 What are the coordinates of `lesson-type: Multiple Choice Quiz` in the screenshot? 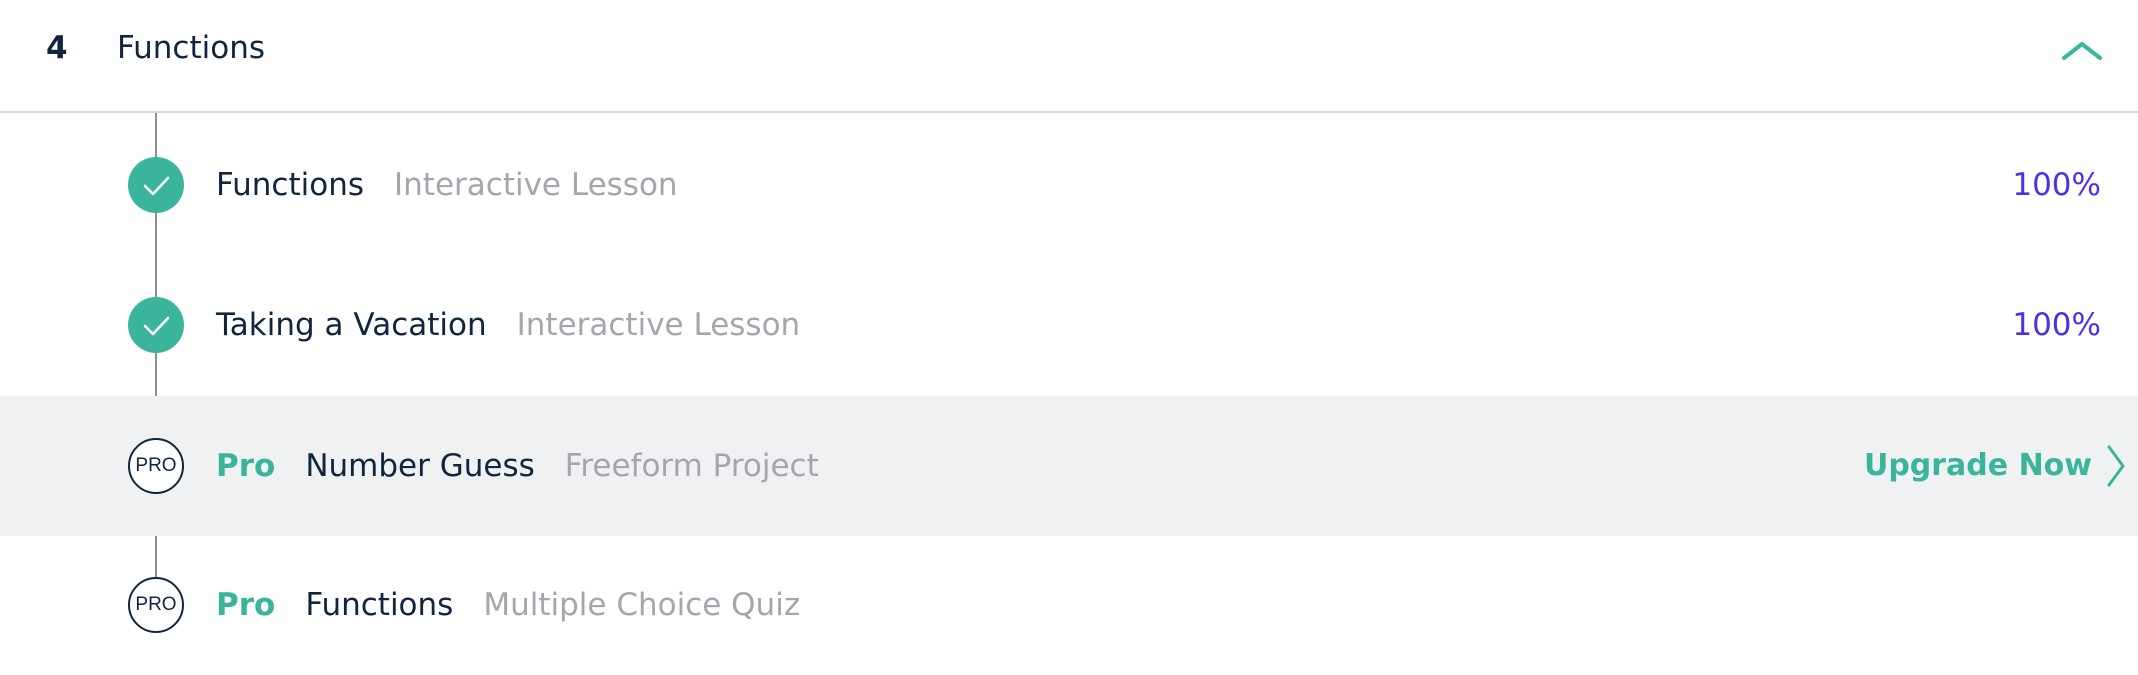 It's located at (642, 605).